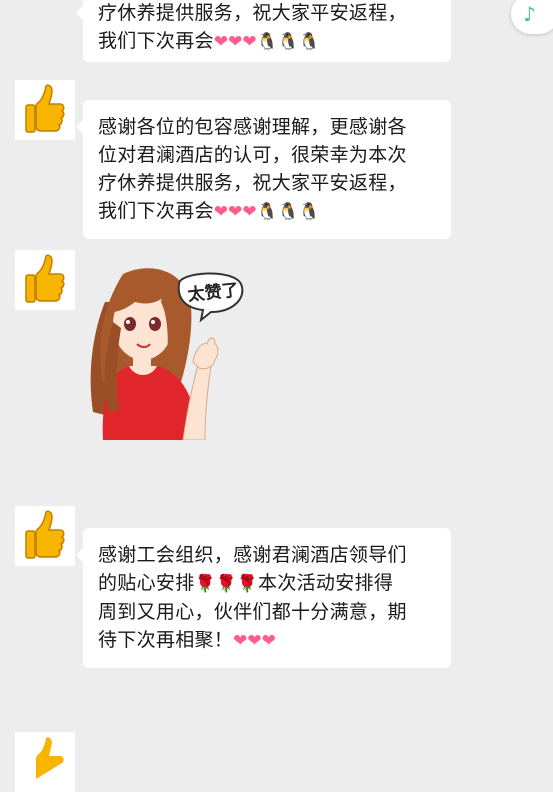  What do you see at coordinates (326, 583) in the screenshot?
I see `message-text-line: 本次活动安排得` at bounding box center [326, 583].